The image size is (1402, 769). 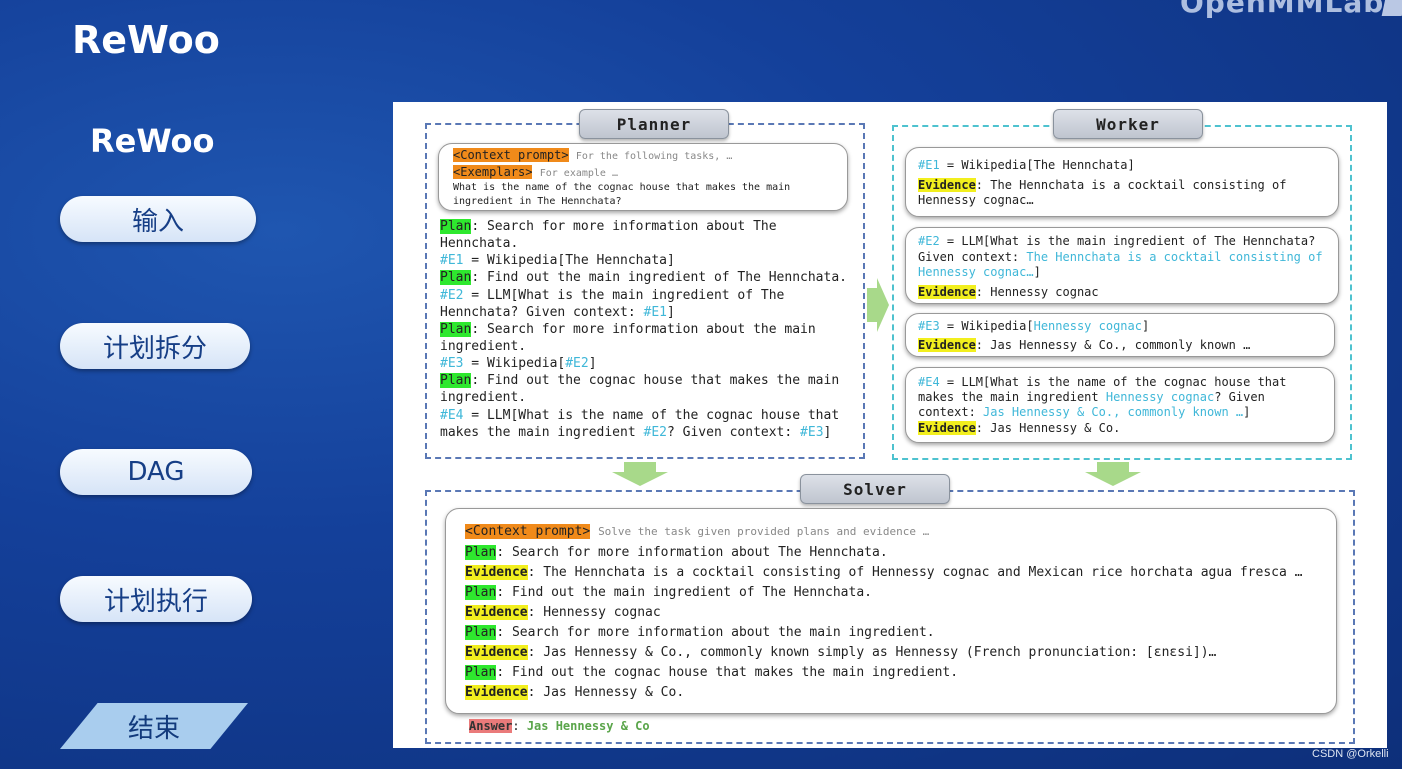 What do you see at coordinates (1026, 165) in the screenshot?
I see `worker-line: #E1 = Wikipedia[The Hennchata]` at bounding box center [1026, 165].